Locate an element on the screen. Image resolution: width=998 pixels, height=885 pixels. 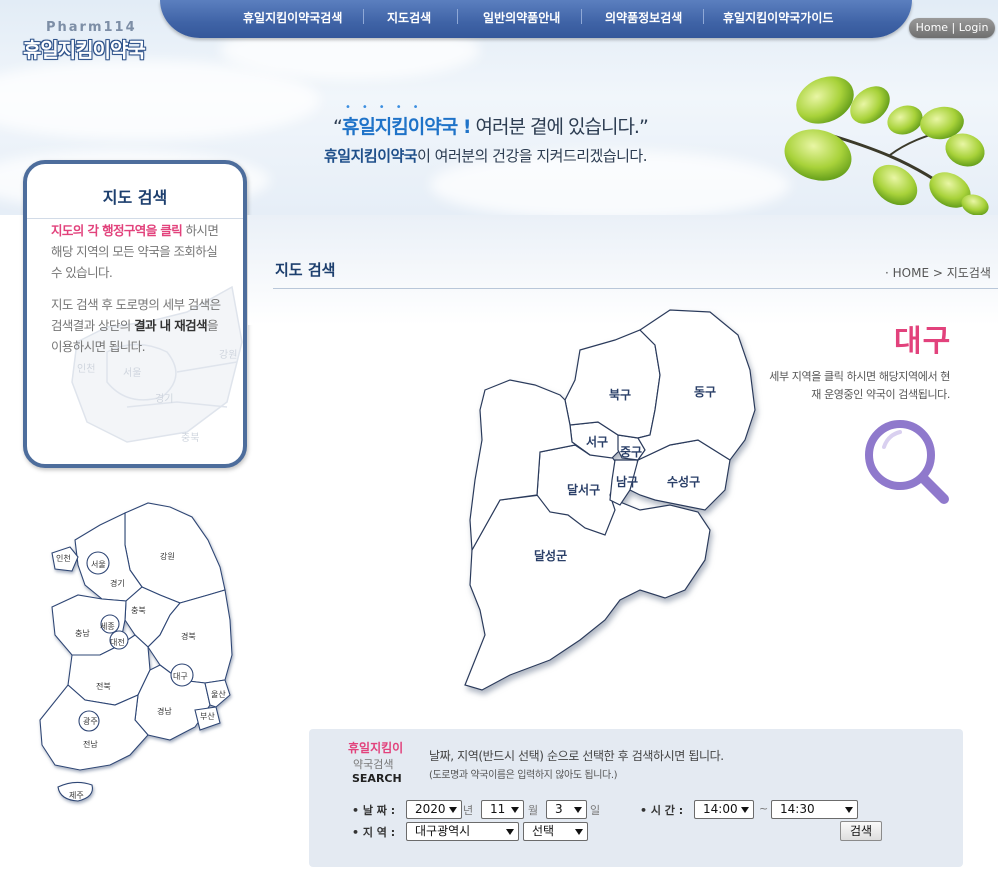
panel-bg-label-chungbuk: 충북 is located at coordinates (190, 438).